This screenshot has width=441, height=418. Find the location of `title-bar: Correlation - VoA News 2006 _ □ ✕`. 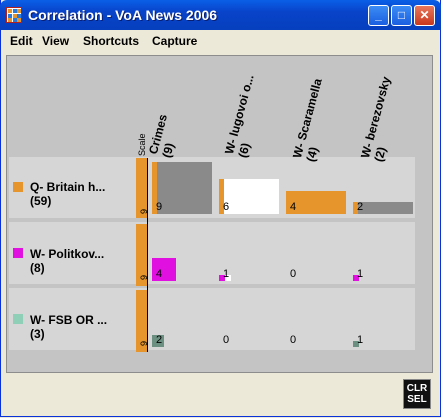

title-bar: Correlation - VoA News 2006 _ □ ✕ is located at coordinates (220, 15).